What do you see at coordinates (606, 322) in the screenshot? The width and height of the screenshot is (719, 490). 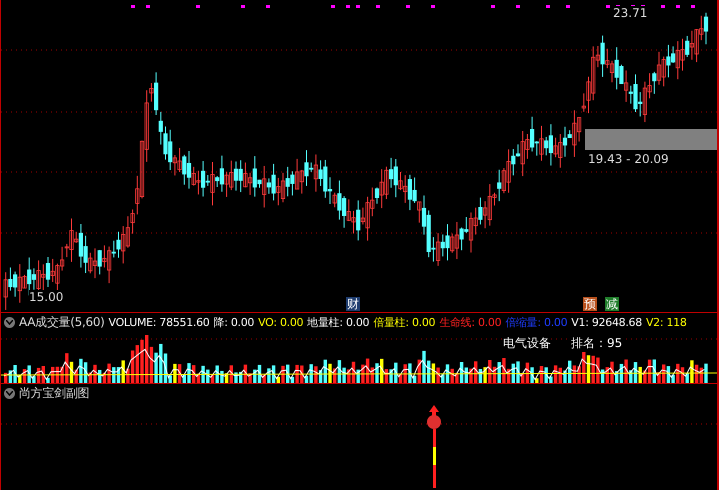 I see `indicator-reading: V1: 92648.68` at bounding box center [606, 322].